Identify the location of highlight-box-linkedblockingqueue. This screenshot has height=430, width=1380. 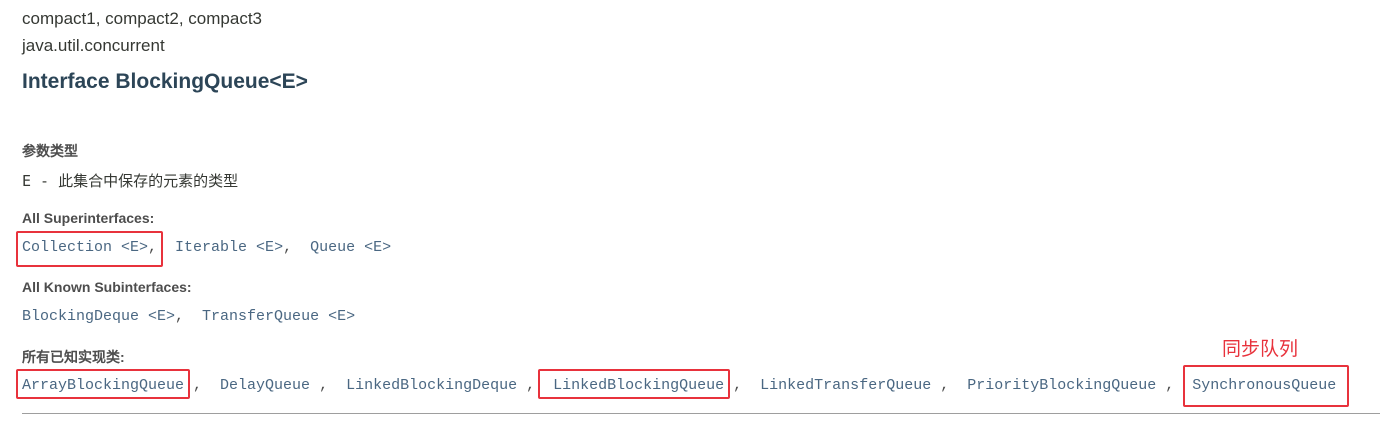
(634, 384).